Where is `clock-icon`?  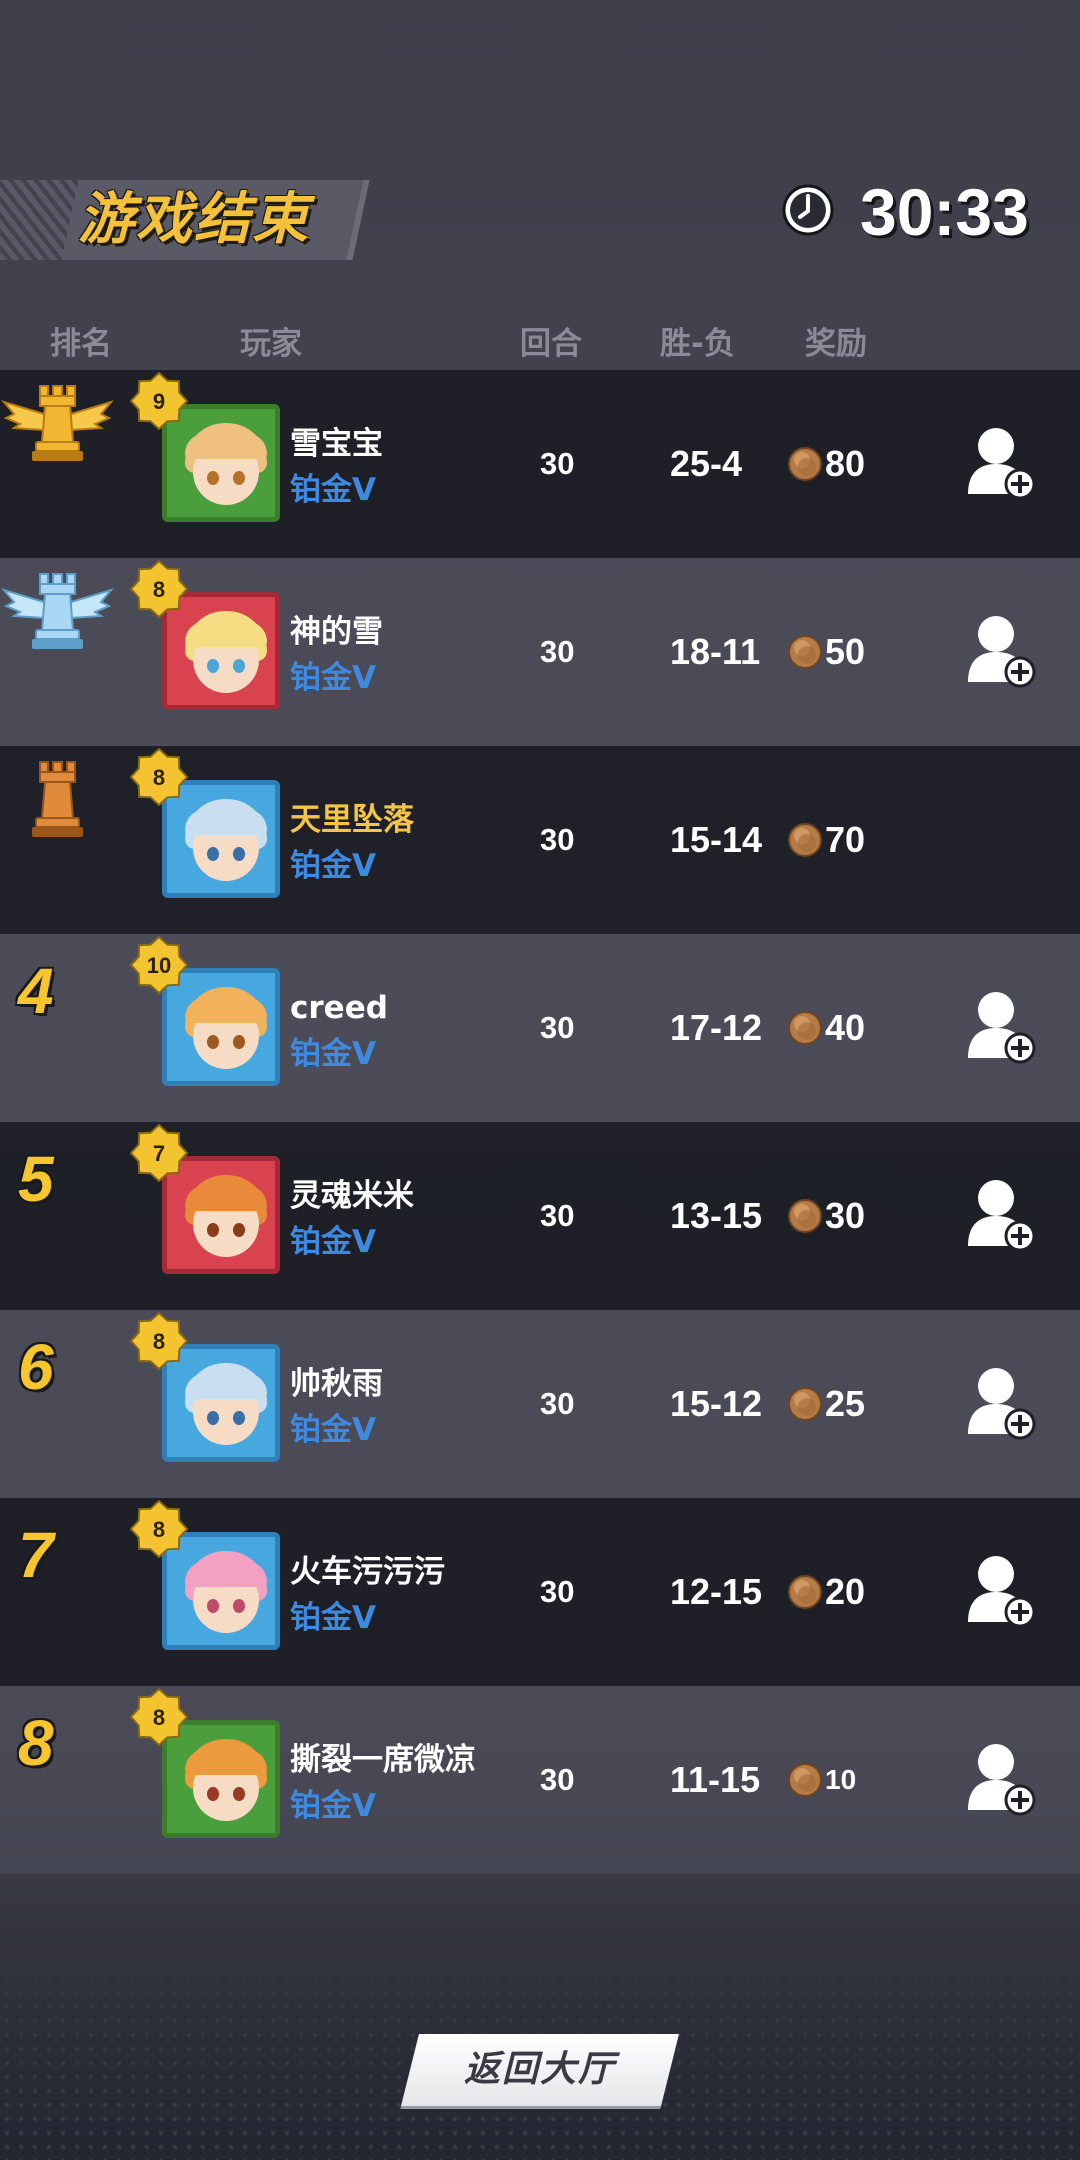
clock-icon is located at coordinates (808, 210).